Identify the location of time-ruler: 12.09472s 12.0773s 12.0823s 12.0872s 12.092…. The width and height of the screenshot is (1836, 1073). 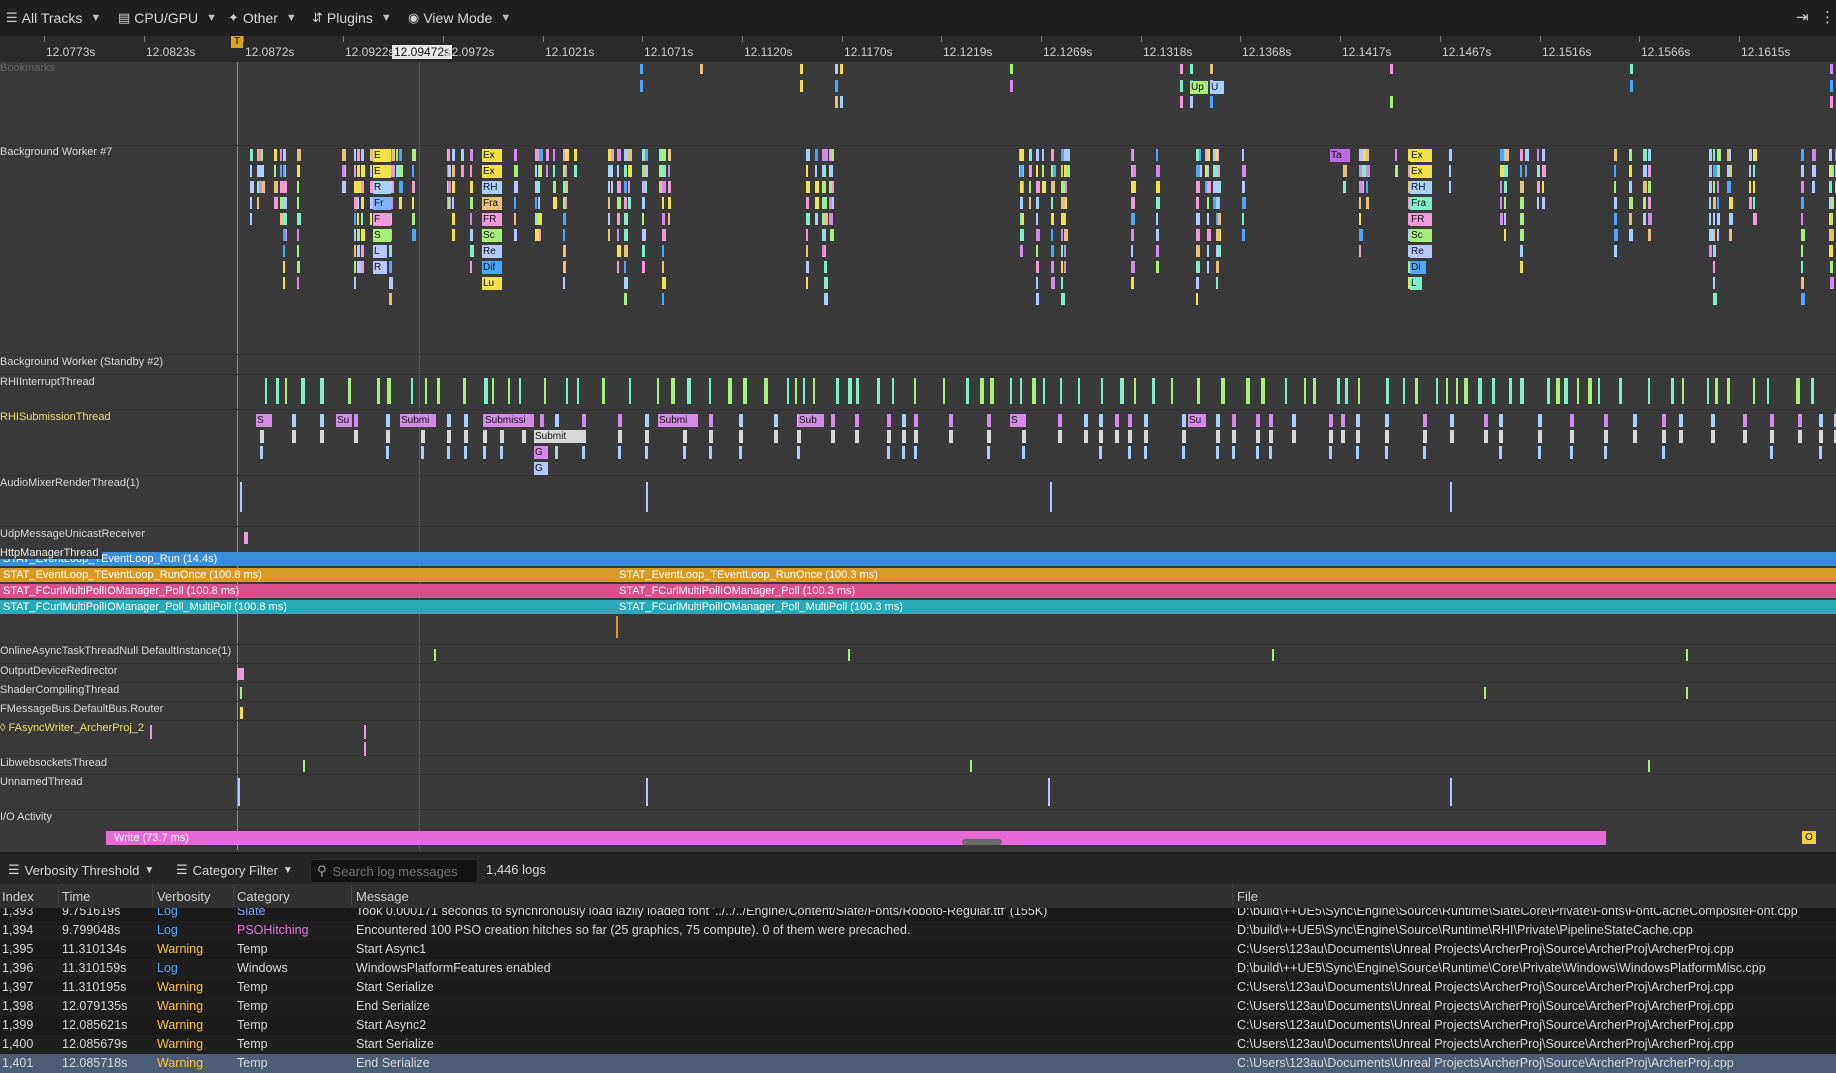
(918, 49).